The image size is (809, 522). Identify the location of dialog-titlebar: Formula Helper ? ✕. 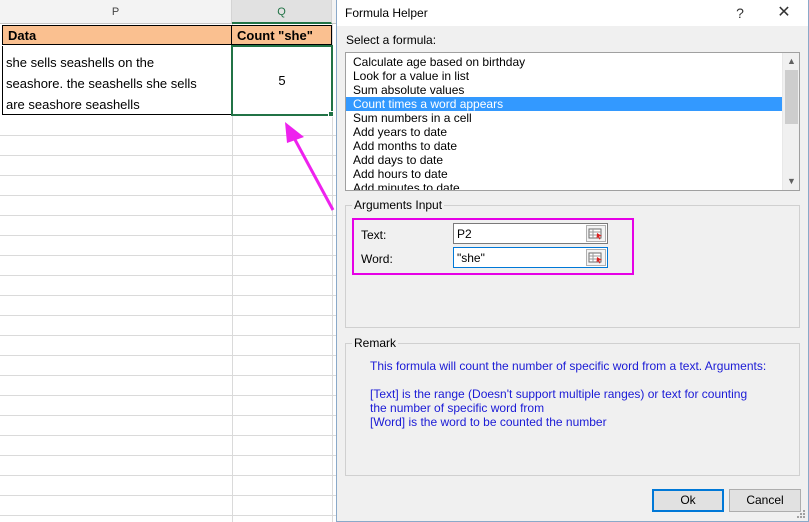
(572, 13).